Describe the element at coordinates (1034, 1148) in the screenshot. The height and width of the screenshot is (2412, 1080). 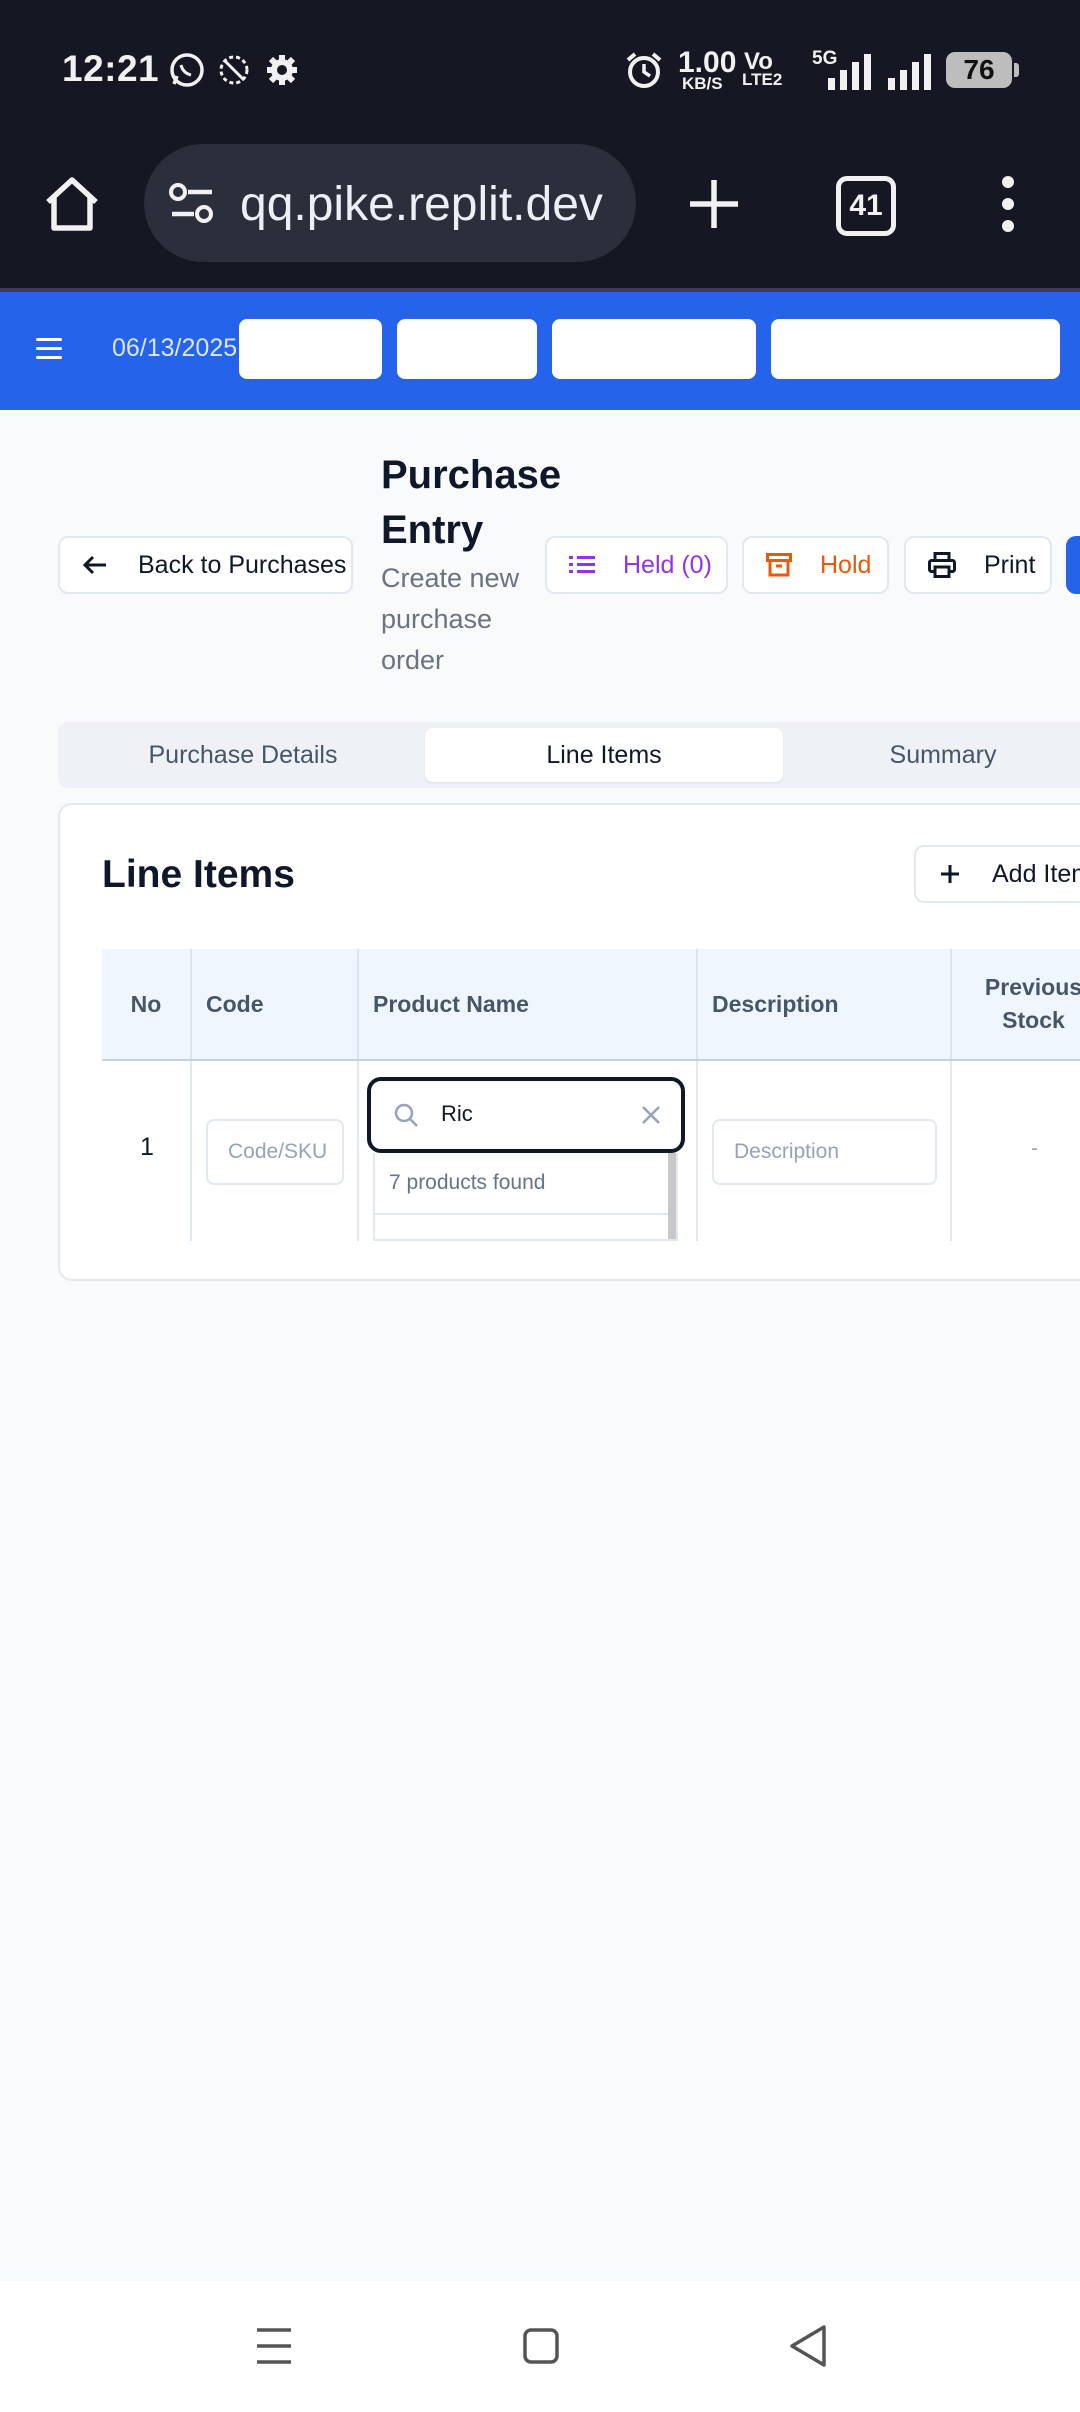
I see `previous-stock-value: -` at that location.